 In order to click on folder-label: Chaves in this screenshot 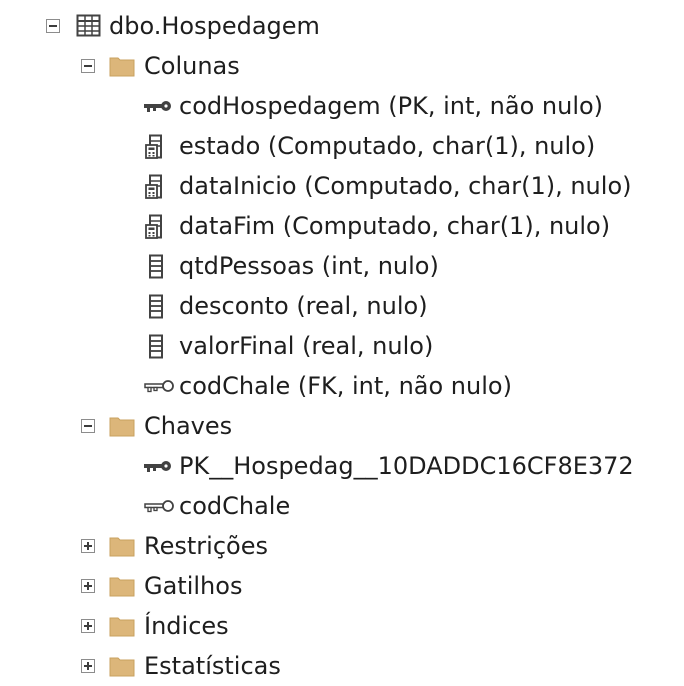, I will do `click(188, 426)`.